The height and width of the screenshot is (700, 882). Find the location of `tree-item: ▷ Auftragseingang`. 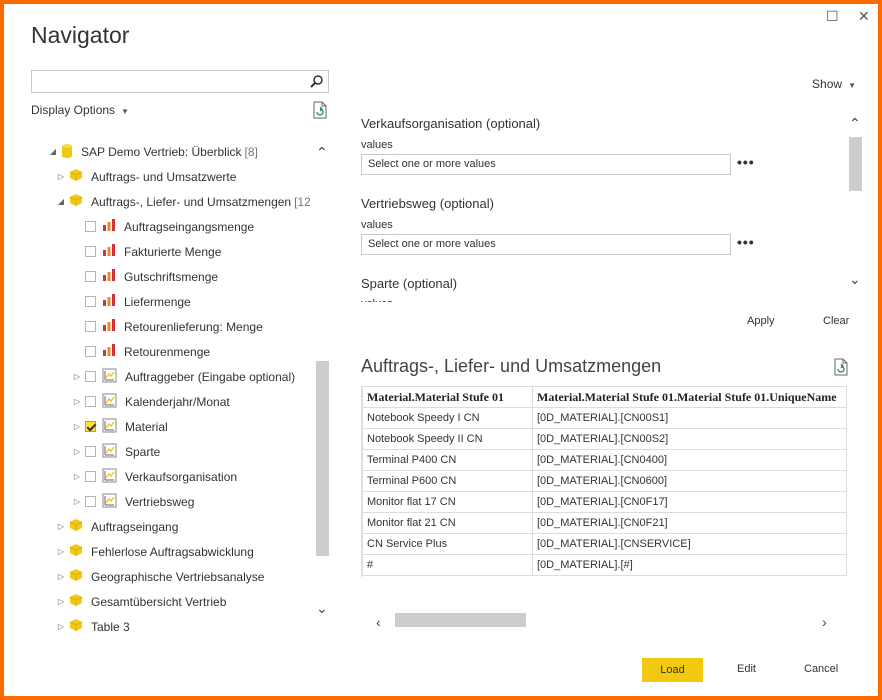

tree-item: ▷ Auftragseingang is located at coordinates (116, 526).